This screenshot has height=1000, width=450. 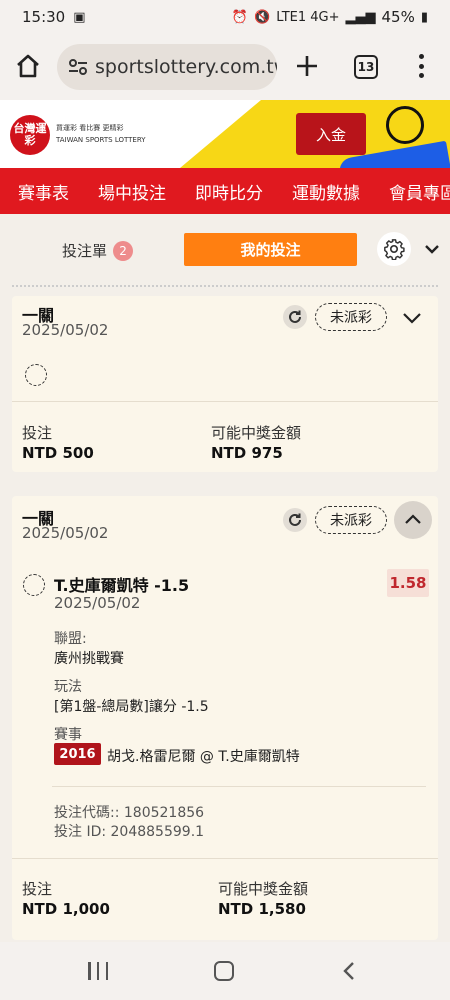 What do you see at coordinates (424, 17) in the screenshot?
I see `battery-icon: ▮` at bounding box center [424, 17].